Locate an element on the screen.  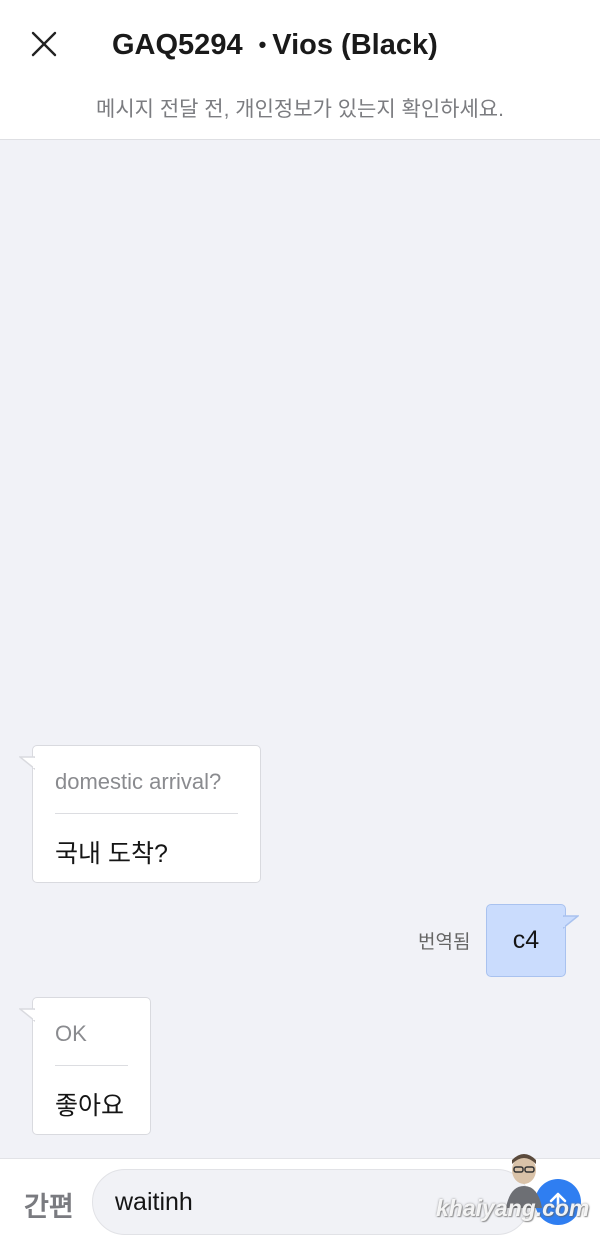
chat-title: GAQ5294 • Vios (Black) is located at coordinates (275, 45).